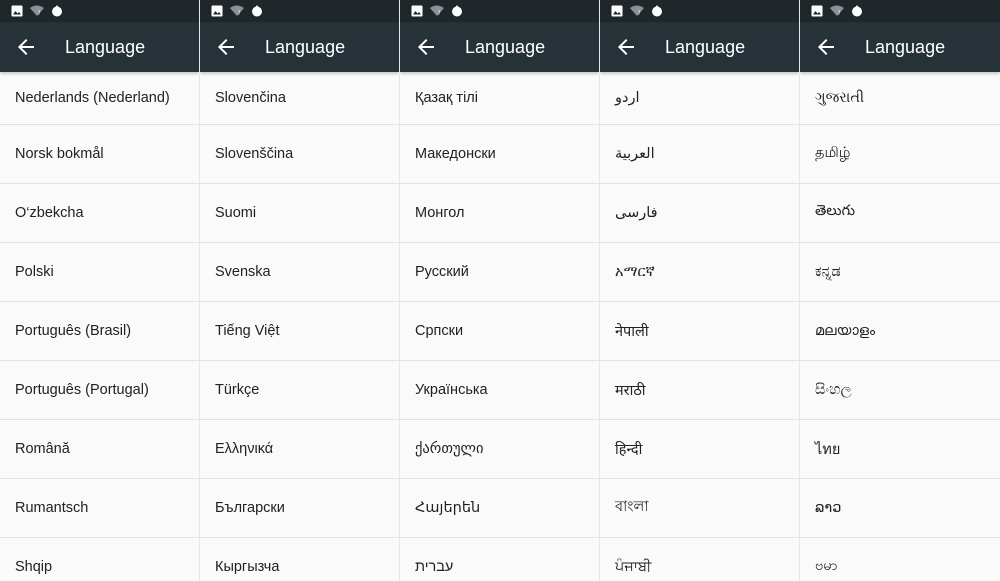 Image resolution: width=1000 pixels, height=581 pixels. I want to click on language-item: Ελληνικά, so click(299, 449).